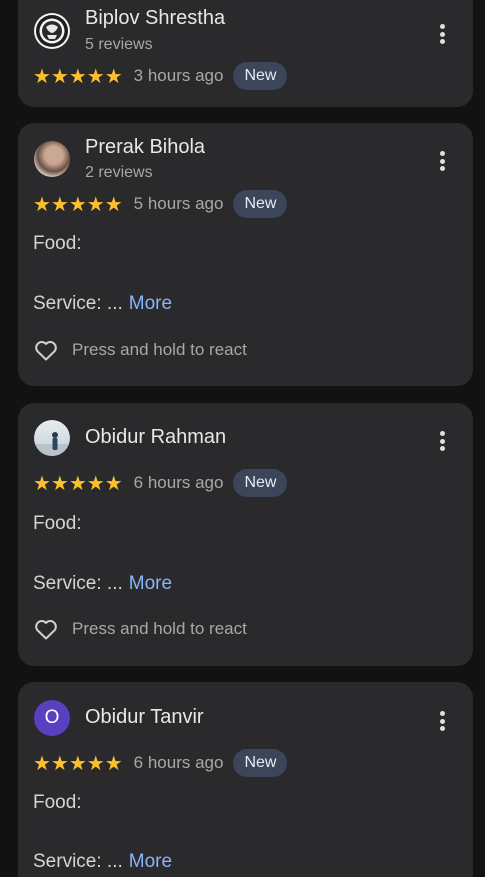  Describe the element at coordinates (155, 437) in the screenshot. I see `reviewer-name: Obidur Rahman` at that location.